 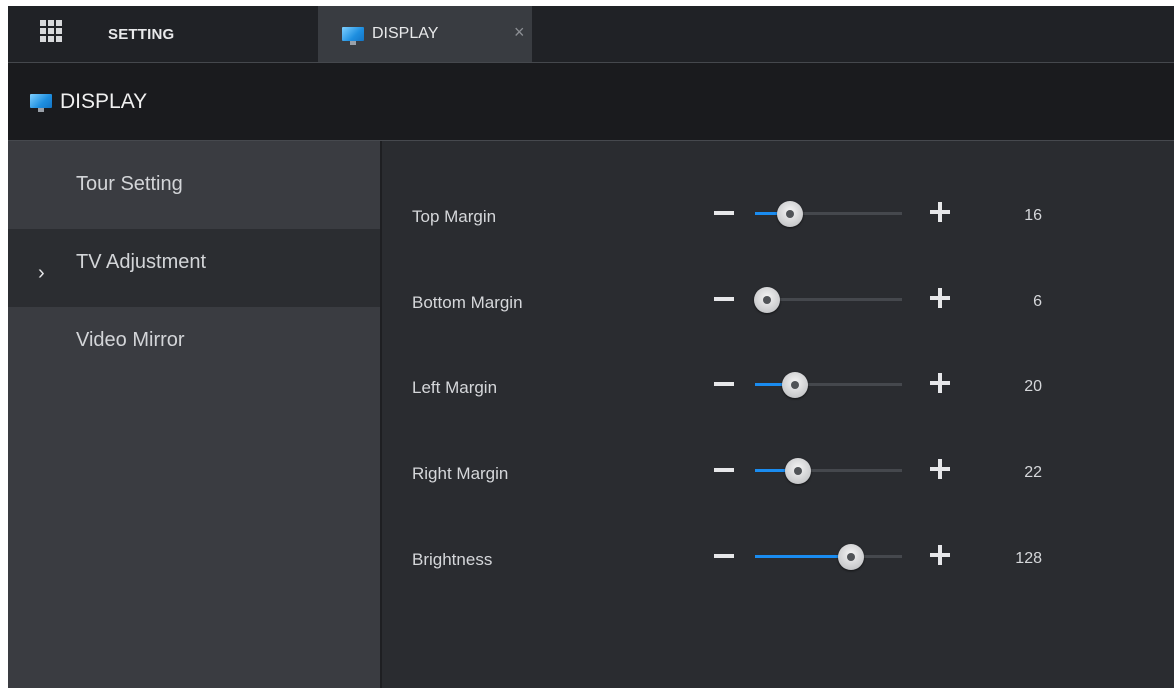 I want to click on slider-fill, so click(x=803, y=556).